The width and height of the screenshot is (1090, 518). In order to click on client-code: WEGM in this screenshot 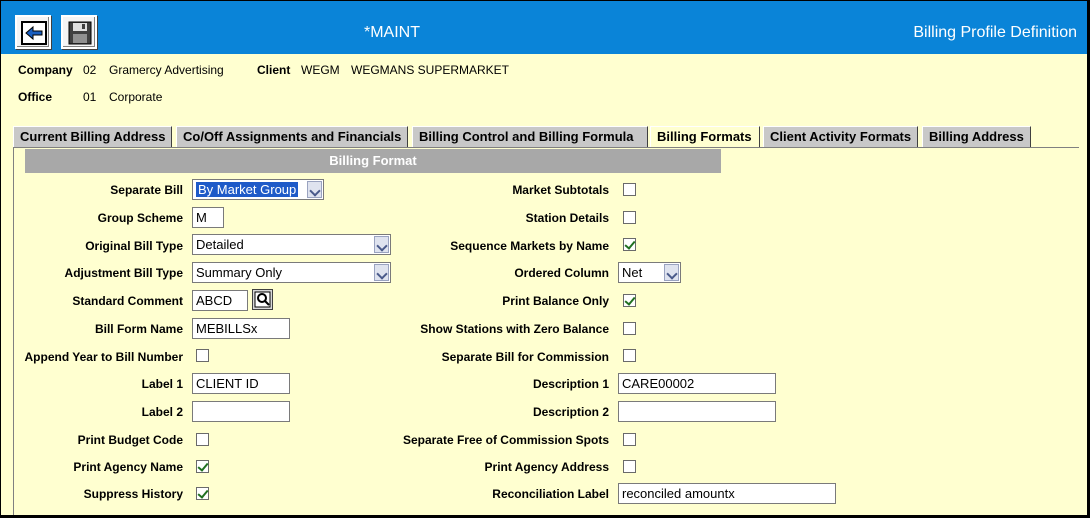, I will do `click(320, 70)`.